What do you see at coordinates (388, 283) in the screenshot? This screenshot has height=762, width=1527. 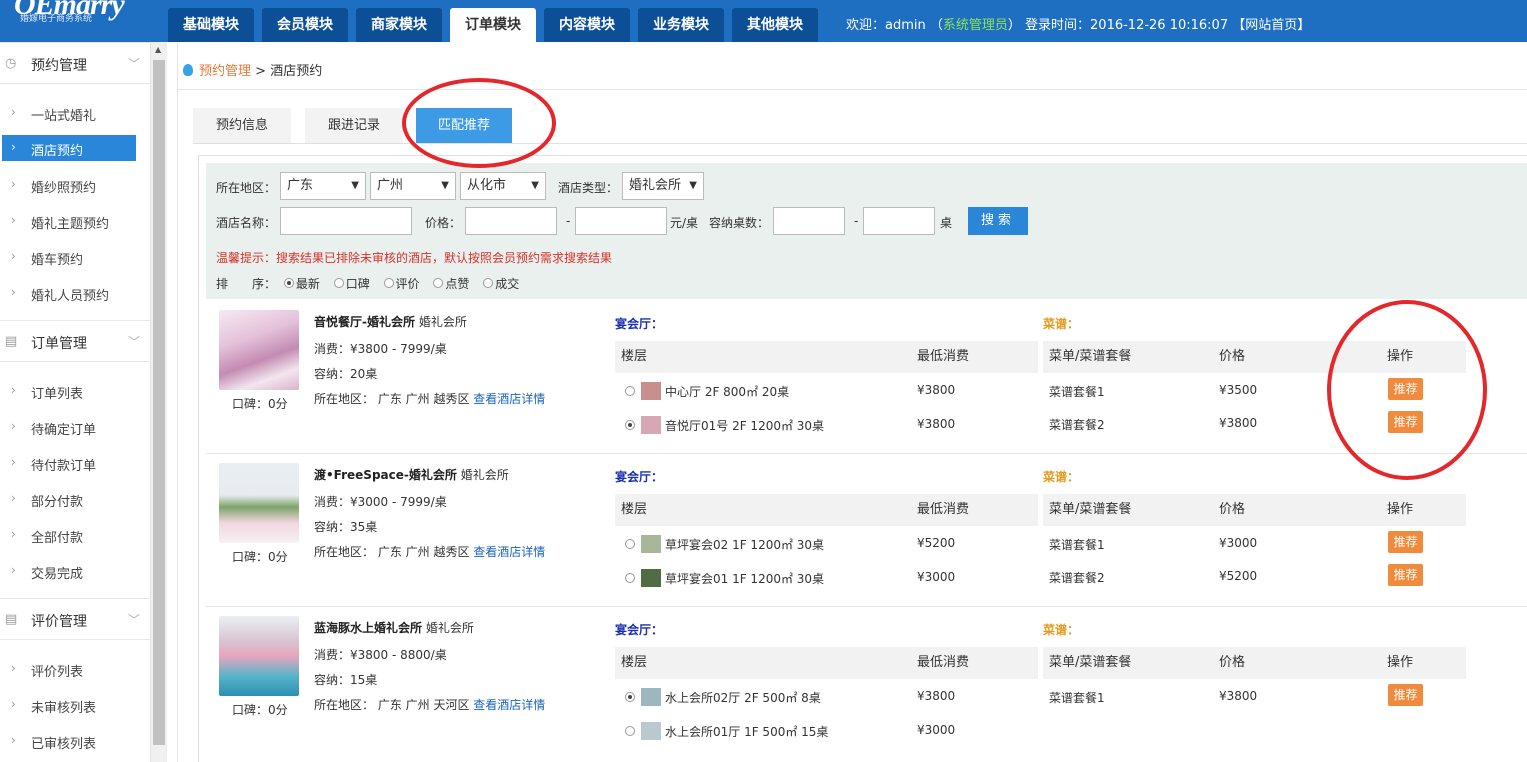 I see `sort-radio-reviews` at bounding box center [388, 283].